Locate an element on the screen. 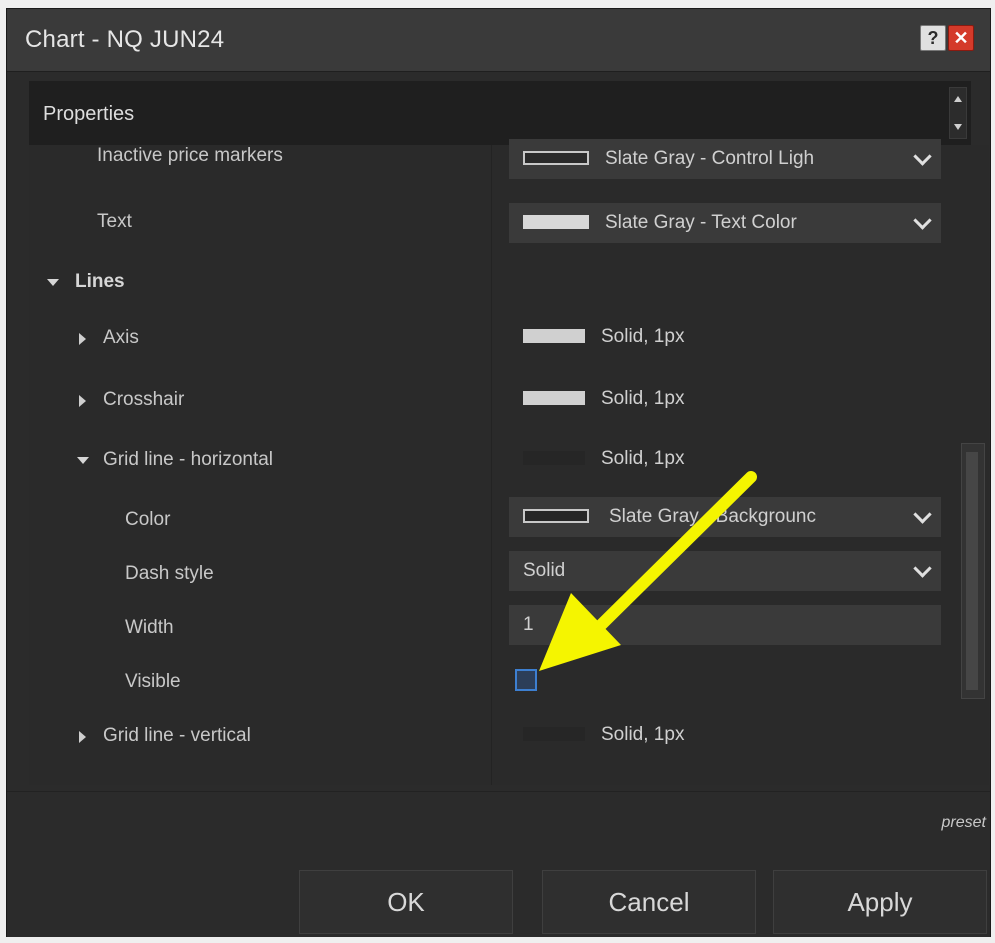 The height and width of the screenshot is (943, 995). scroll-down-icon is located at coordinates (958, 127).